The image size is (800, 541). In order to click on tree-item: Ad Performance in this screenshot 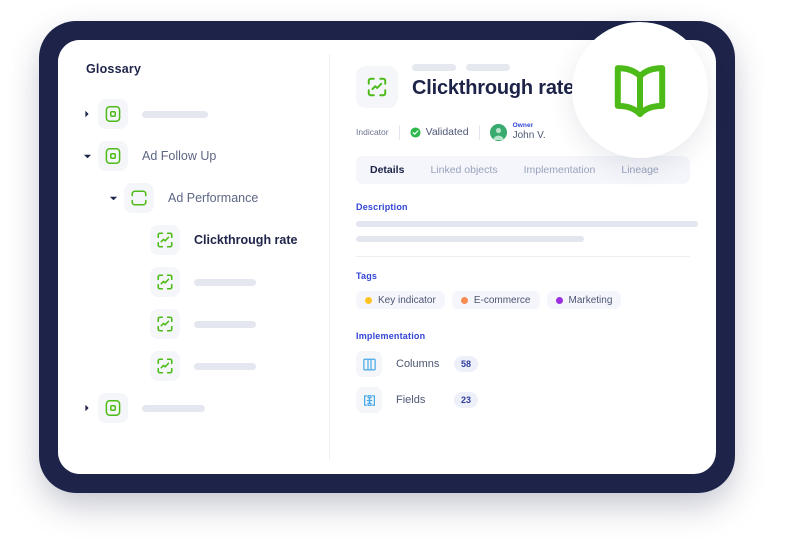, I will do `click(194, 198)`.